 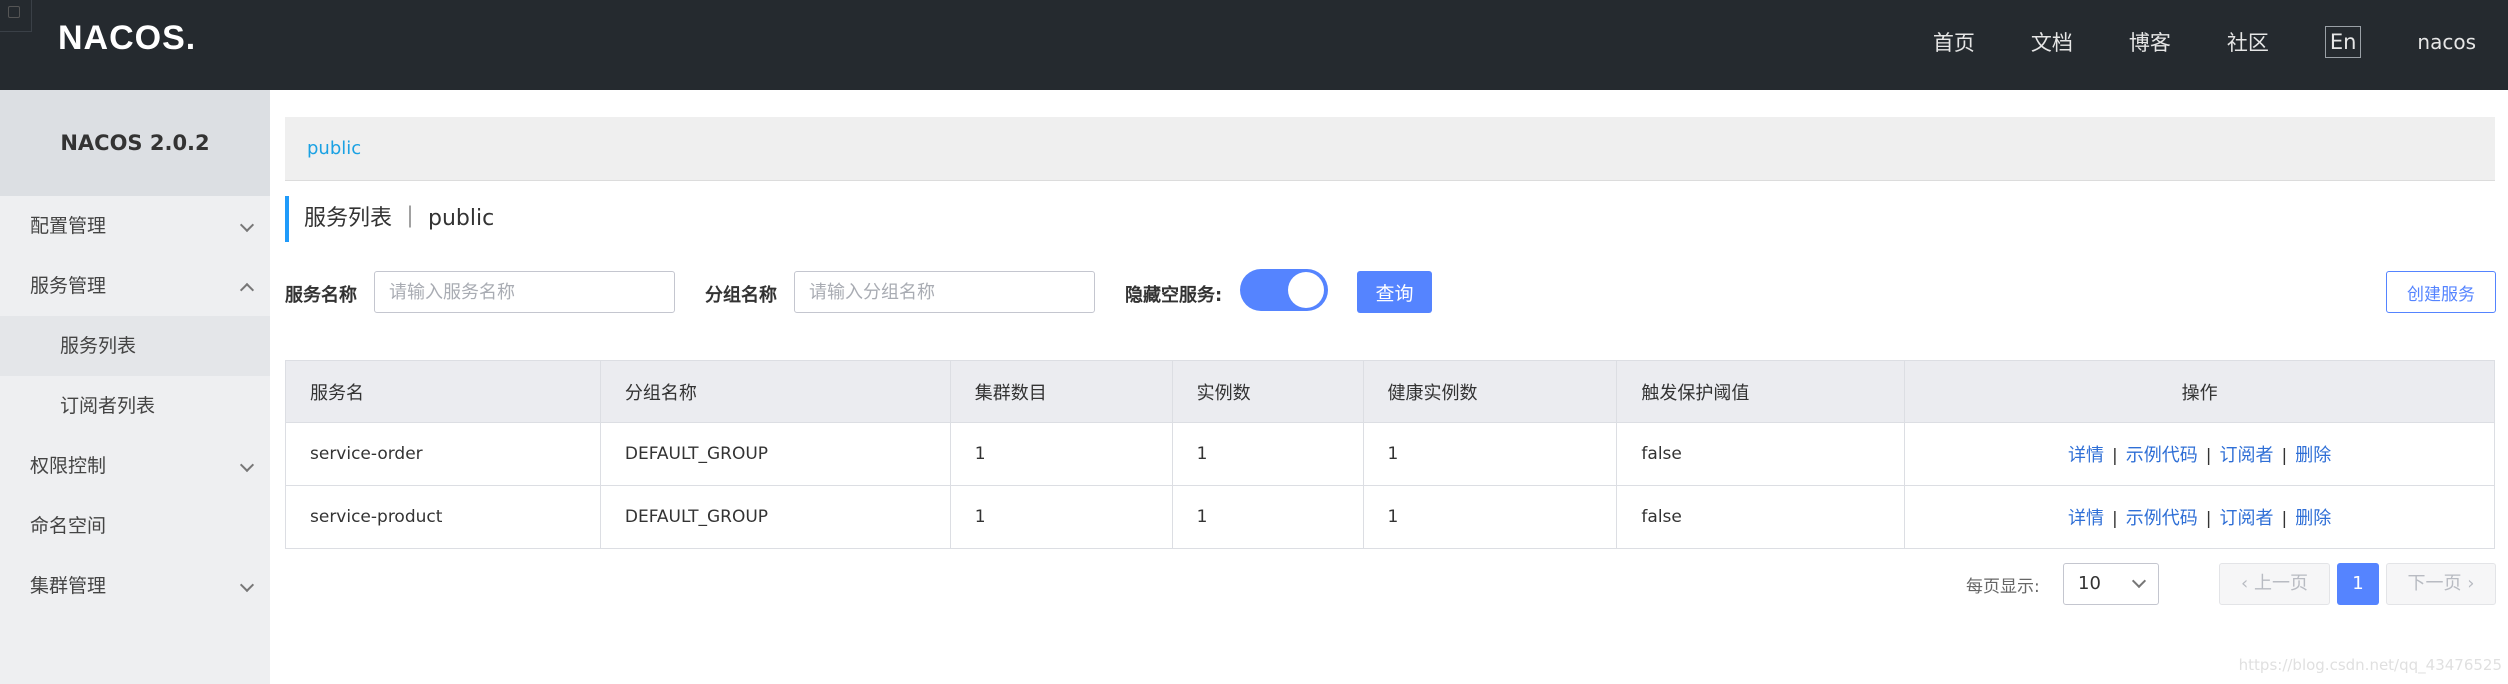 I want to click on service-name-cell: service-order, so click(x=443, y=454).